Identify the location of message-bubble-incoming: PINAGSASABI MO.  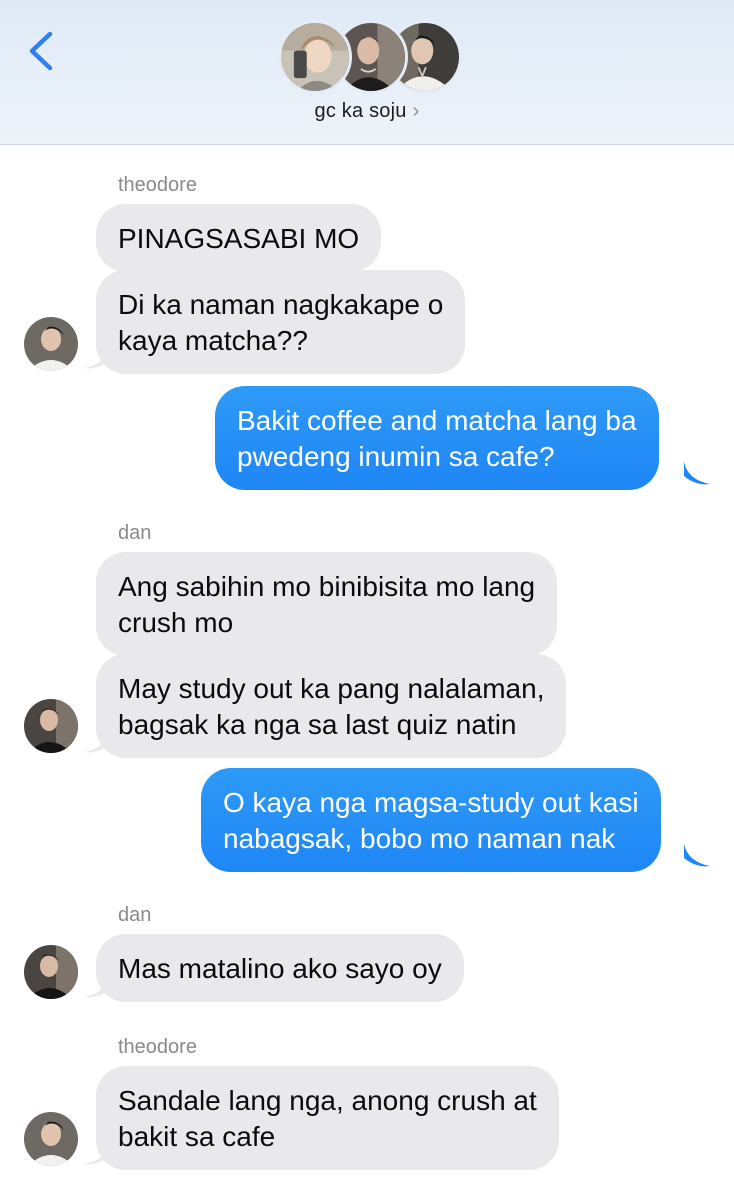
(239, 238).